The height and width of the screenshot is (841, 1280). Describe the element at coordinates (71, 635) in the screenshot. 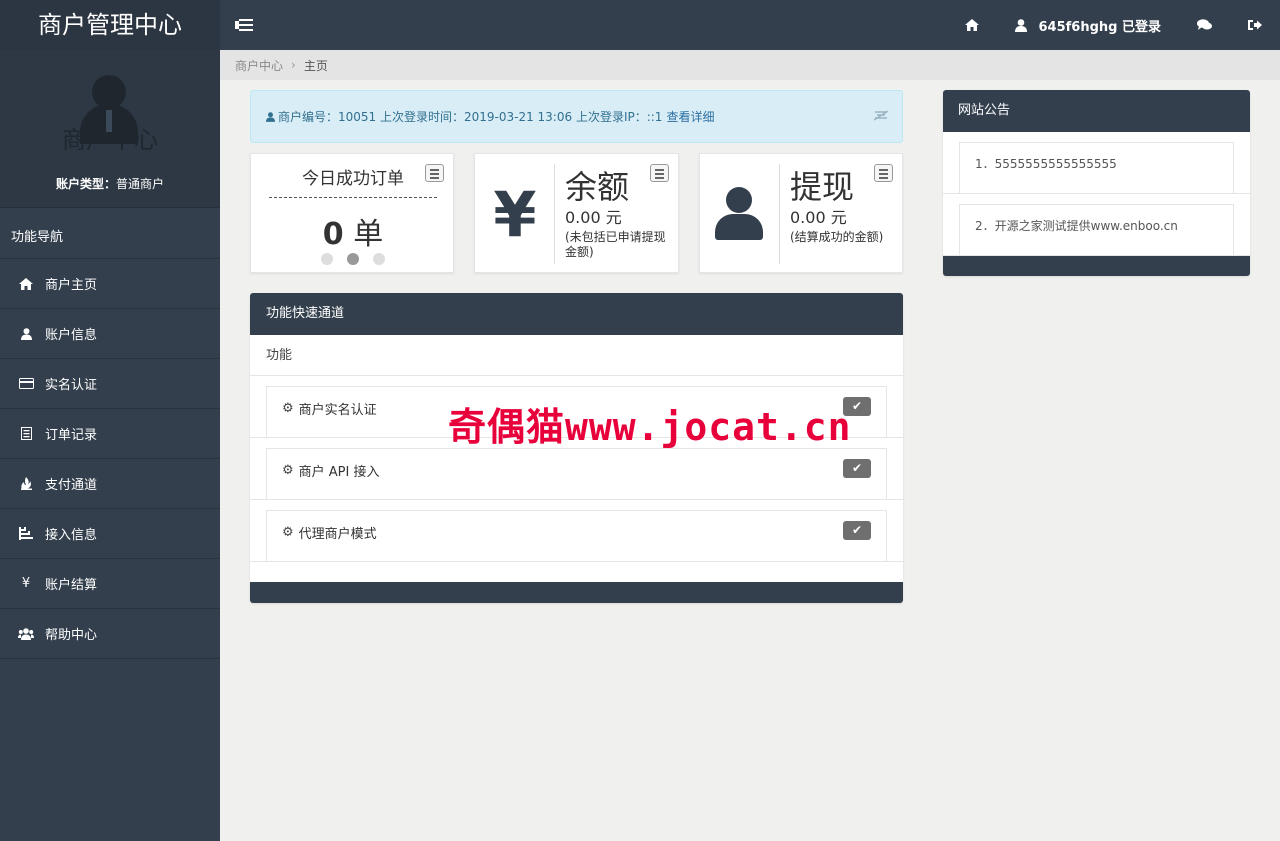

I see `sidebar-item-label: 帮助中心` at that location.